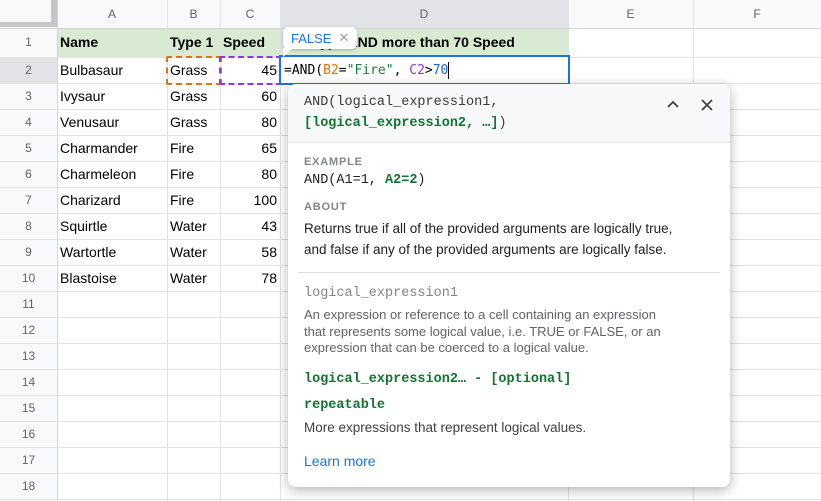 This screenshot has width=821, height=501. Describe the element at coordinates (112, 70) in the screenshot. I see `cell-A2: Bulbasaur` at that location.